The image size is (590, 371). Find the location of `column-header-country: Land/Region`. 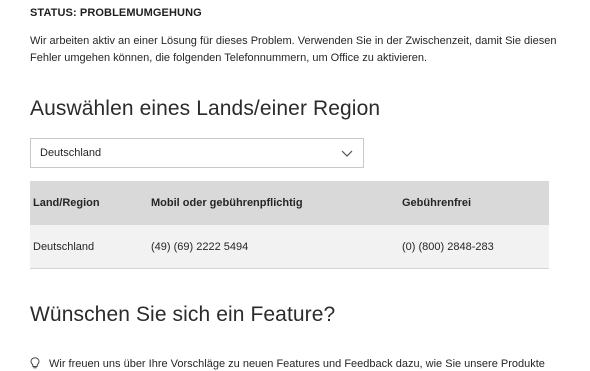

column-header-country: Land/Region is located at coordinates (89, 203).